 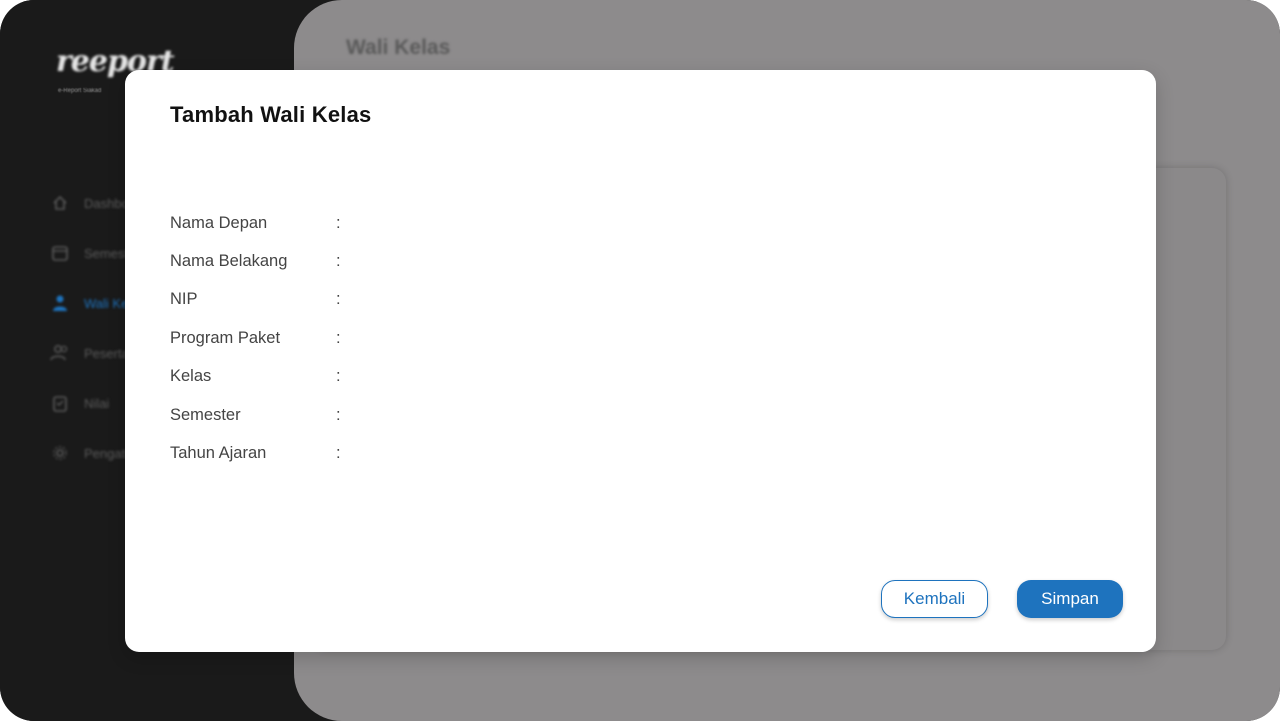 What do you see at coordinates (258, 415) in the screenshot?
I see `form-row-semester: Semester :` at bounding box center [258, 415].